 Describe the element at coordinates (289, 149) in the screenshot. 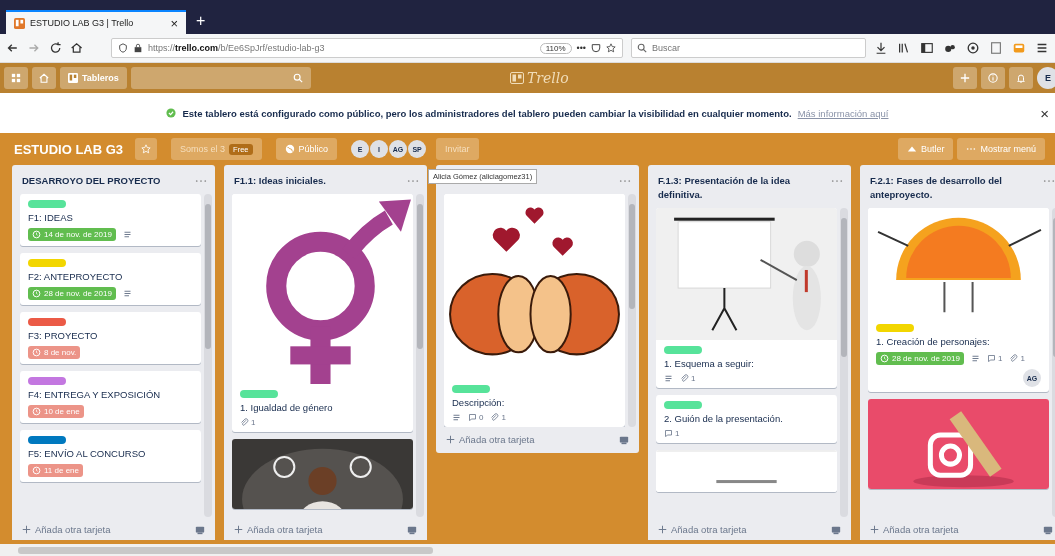

I see `globe-icon` at that location.